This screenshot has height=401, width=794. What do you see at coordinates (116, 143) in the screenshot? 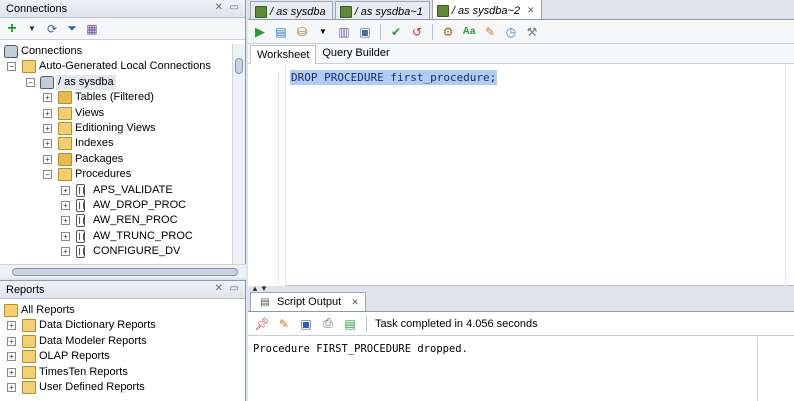
I see `tree-item-indexes: + Indexes` at bounding box center [116, 143].